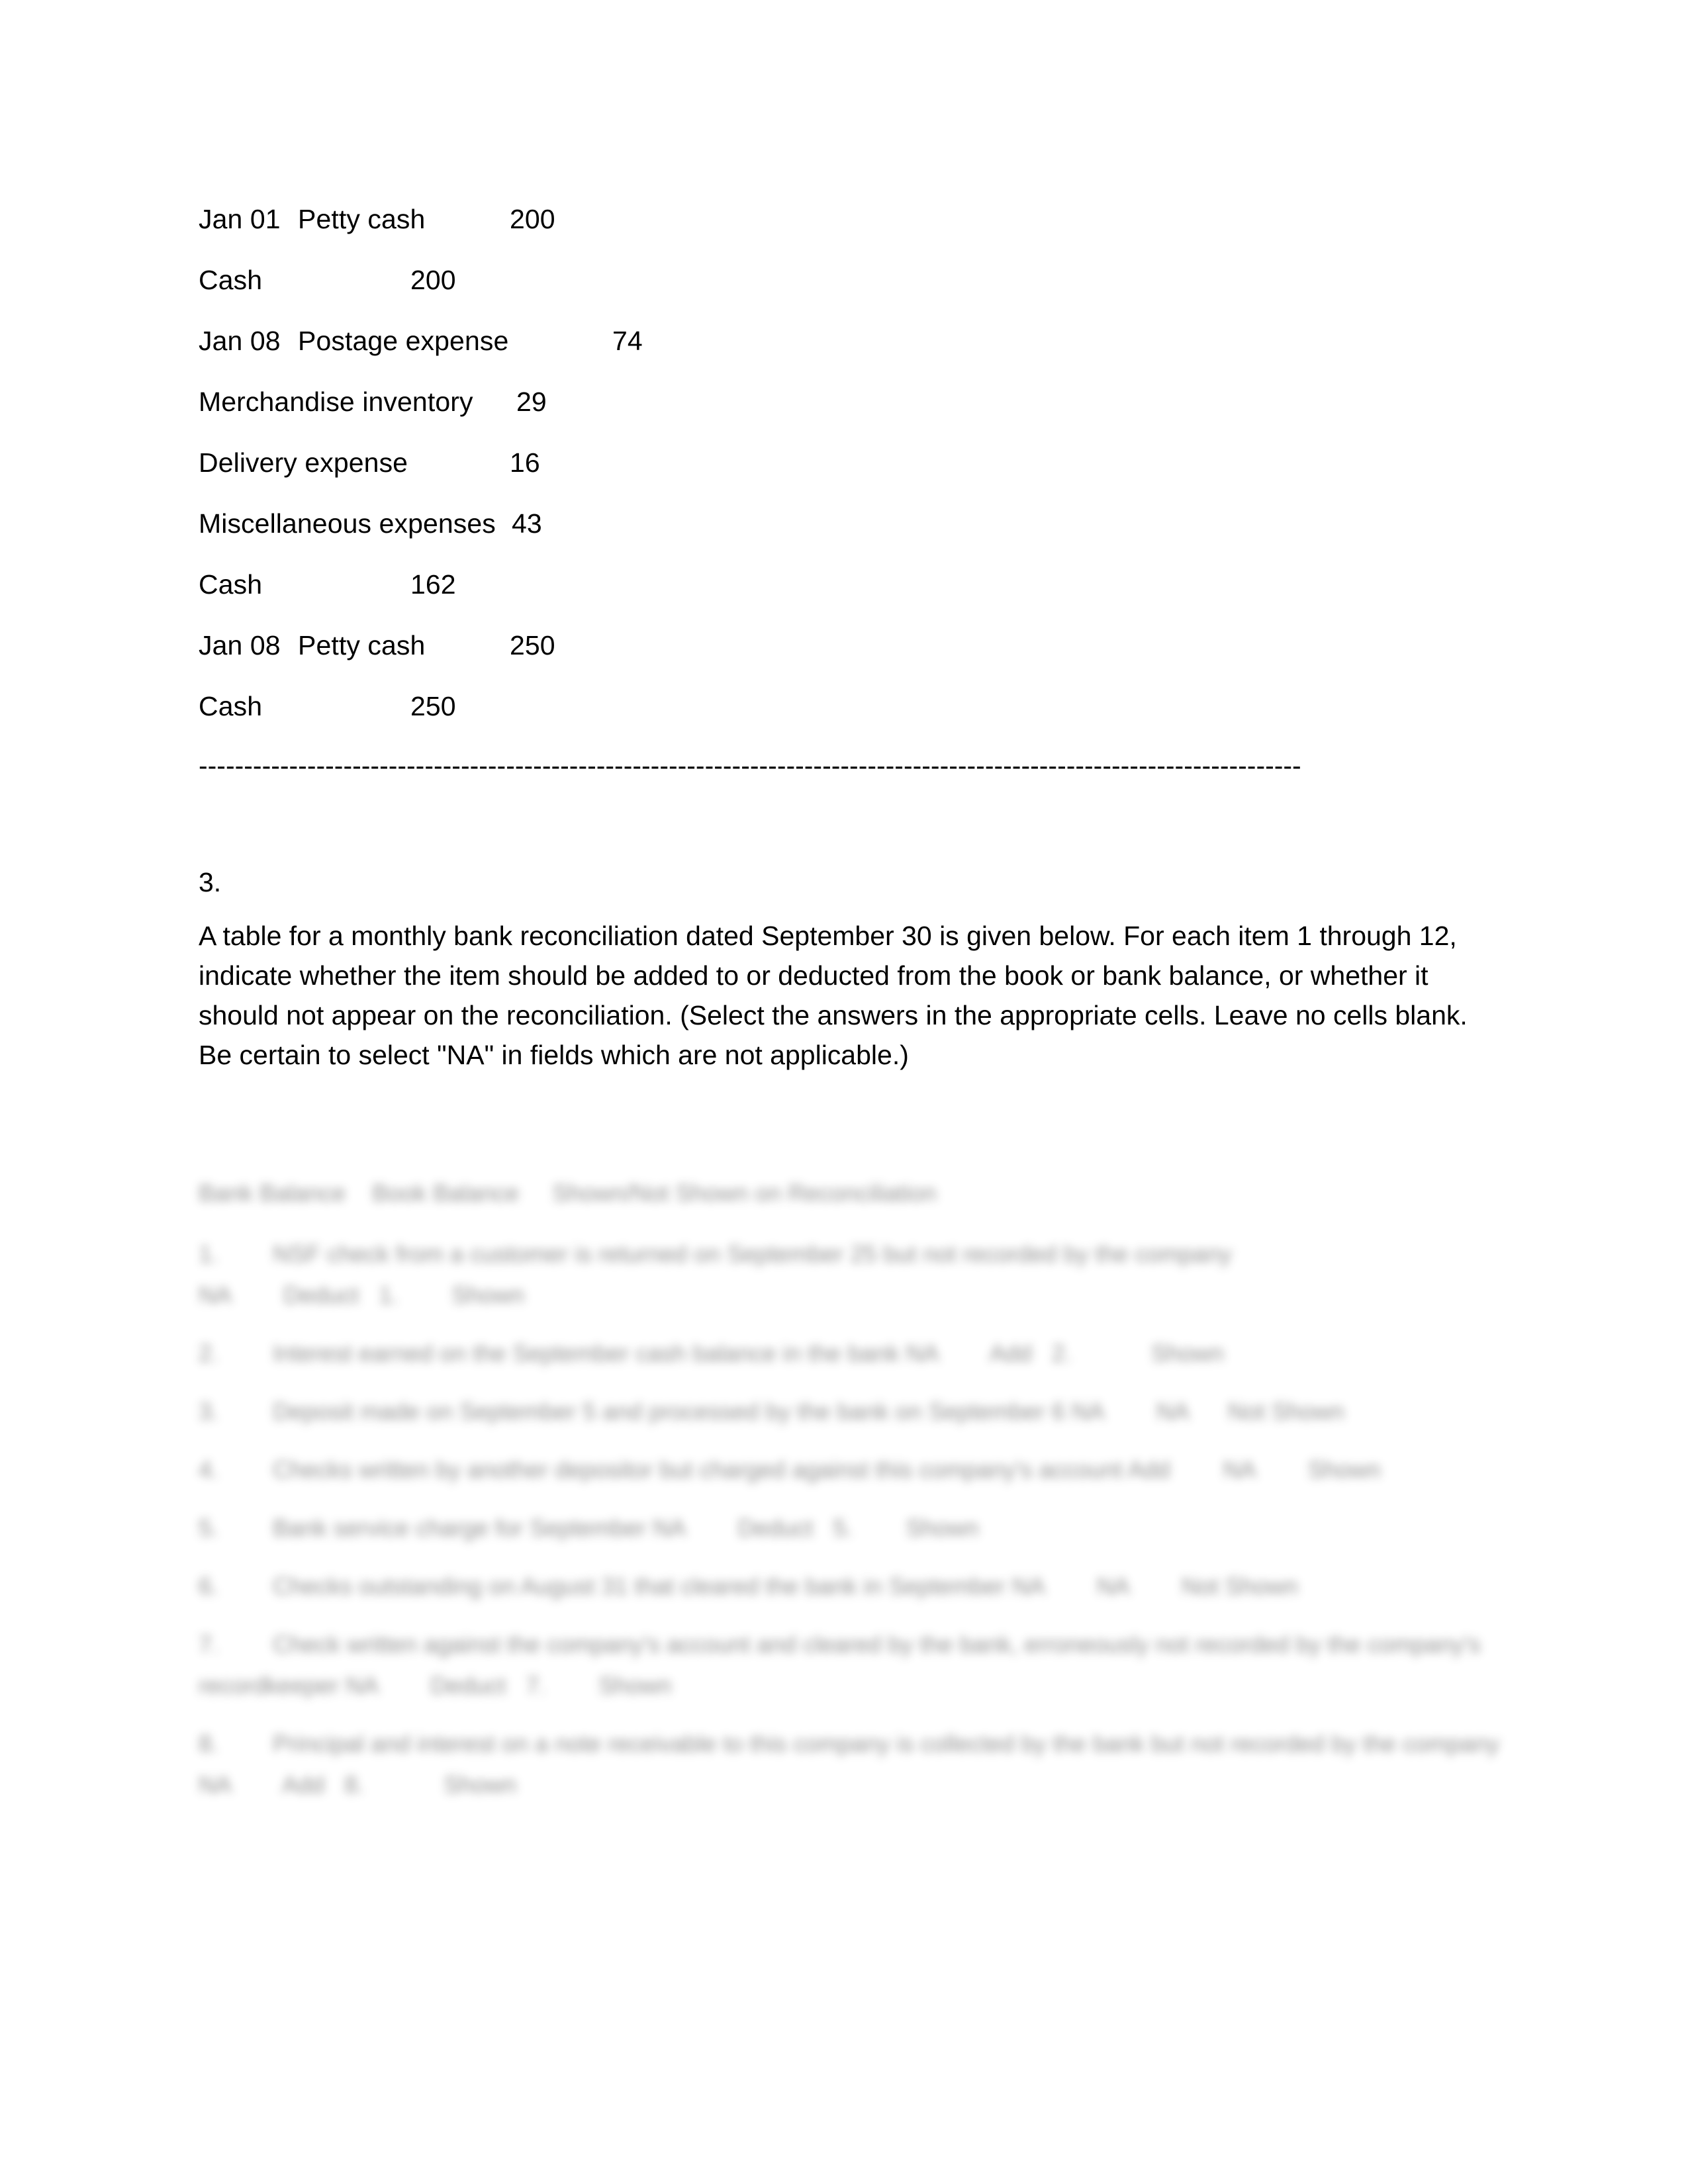 The image size is (1688, 2184). Describe the element at coordinates (847, 645) in the screenshot. I see `journal-entry-line: Jan 08 Petty cash 250` at that location.